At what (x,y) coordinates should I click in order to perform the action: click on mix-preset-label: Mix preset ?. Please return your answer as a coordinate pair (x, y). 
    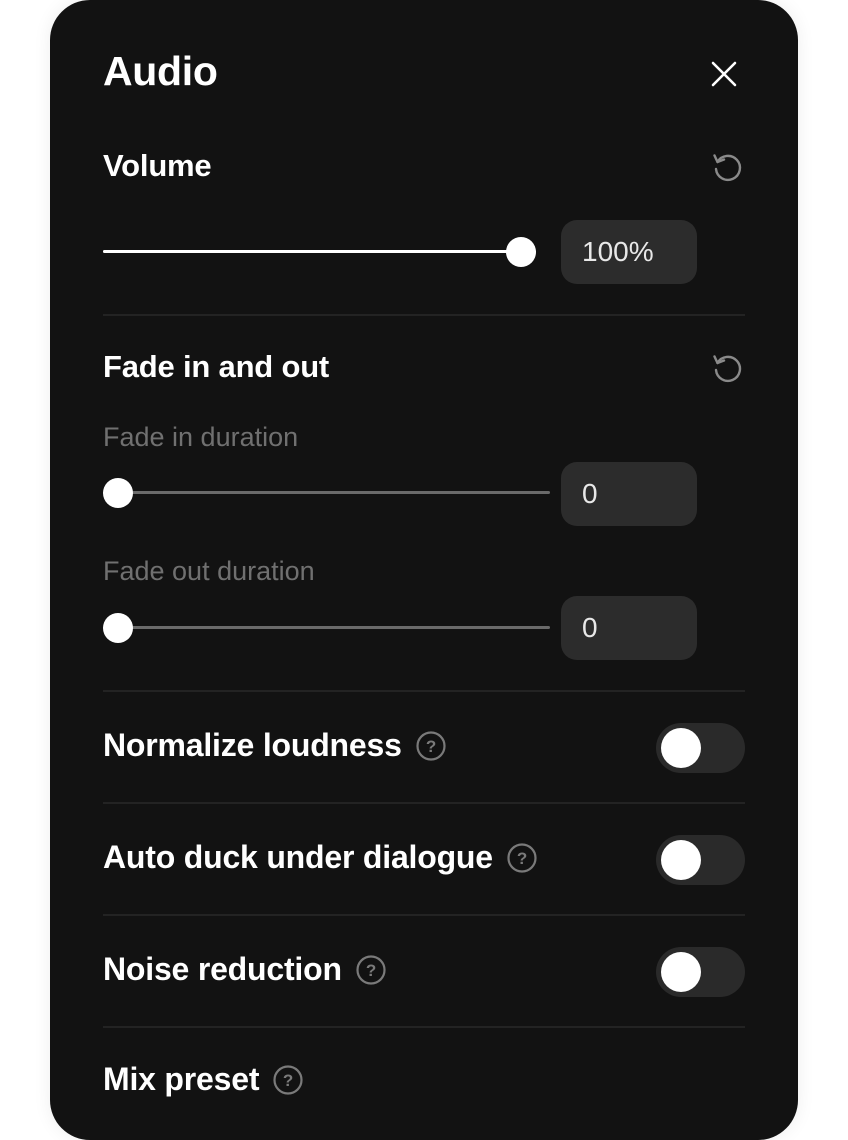
    Looking at the image, I should click on (203, 1079).